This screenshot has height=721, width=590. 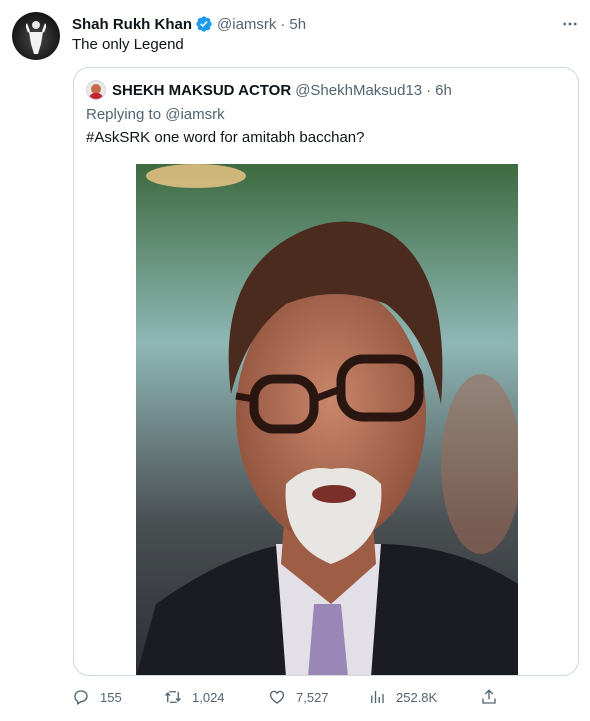 I want to click on quoted-author-avatar, so click(x=96, y=90).